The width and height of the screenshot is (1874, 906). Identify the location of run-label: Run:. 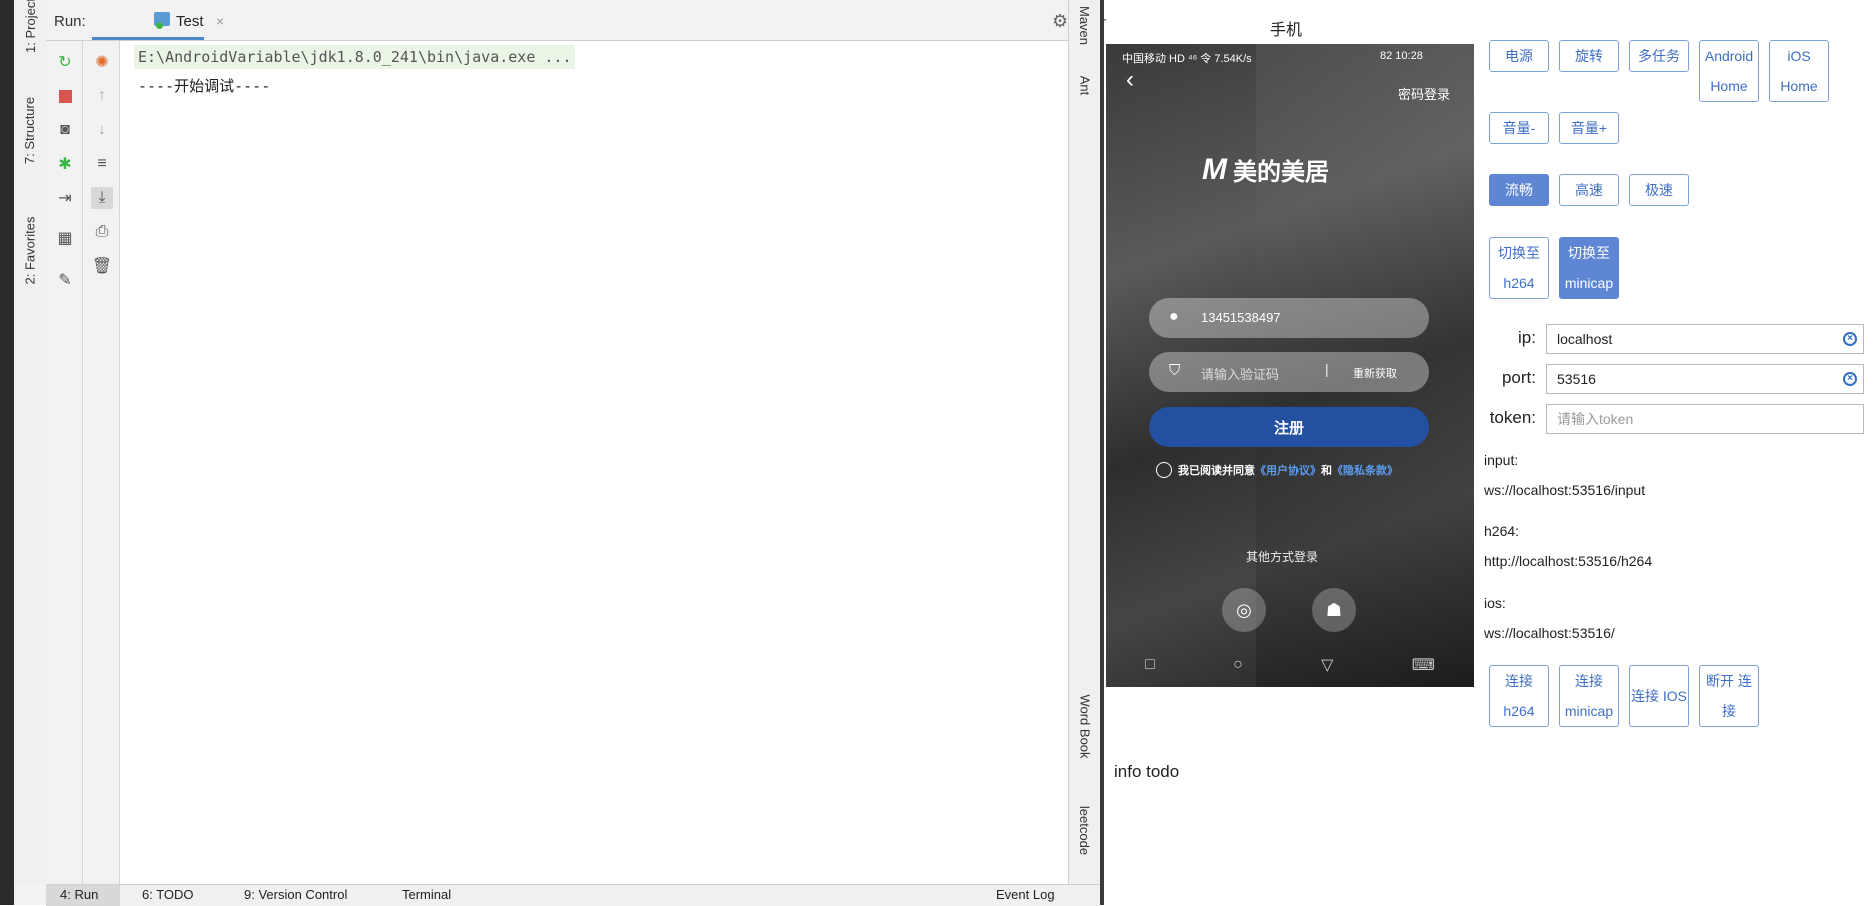
(70, 21).